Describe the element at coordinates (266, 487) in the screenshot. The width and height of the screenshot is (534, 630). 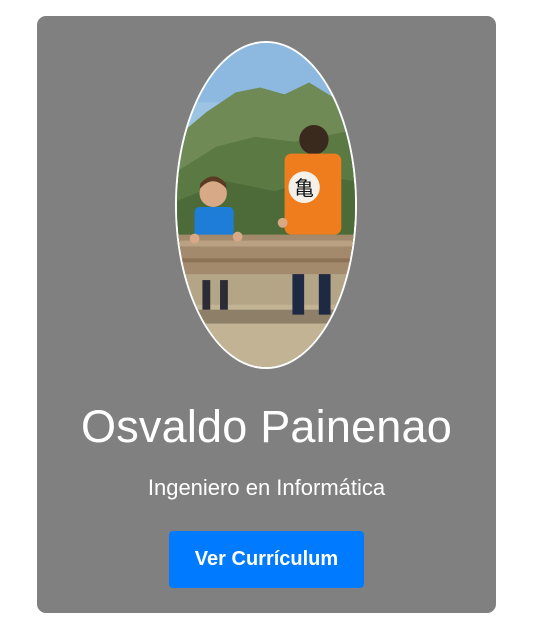
I see `profile-title: Ingeniero en Informática` at that location.